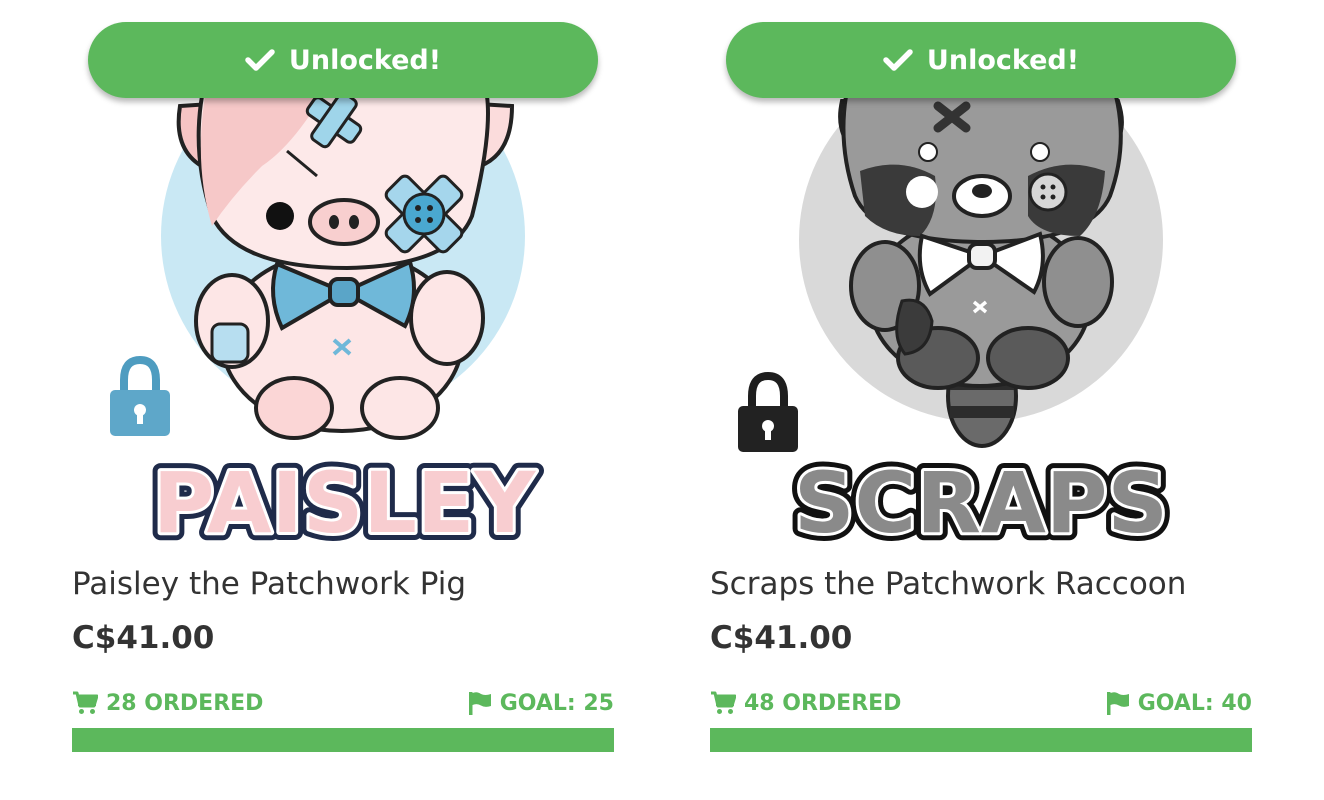 Image resolution: width=1324 pixels, height=800 pixels. I want to click on svg-text: SCRAPS, so click(981, 503).